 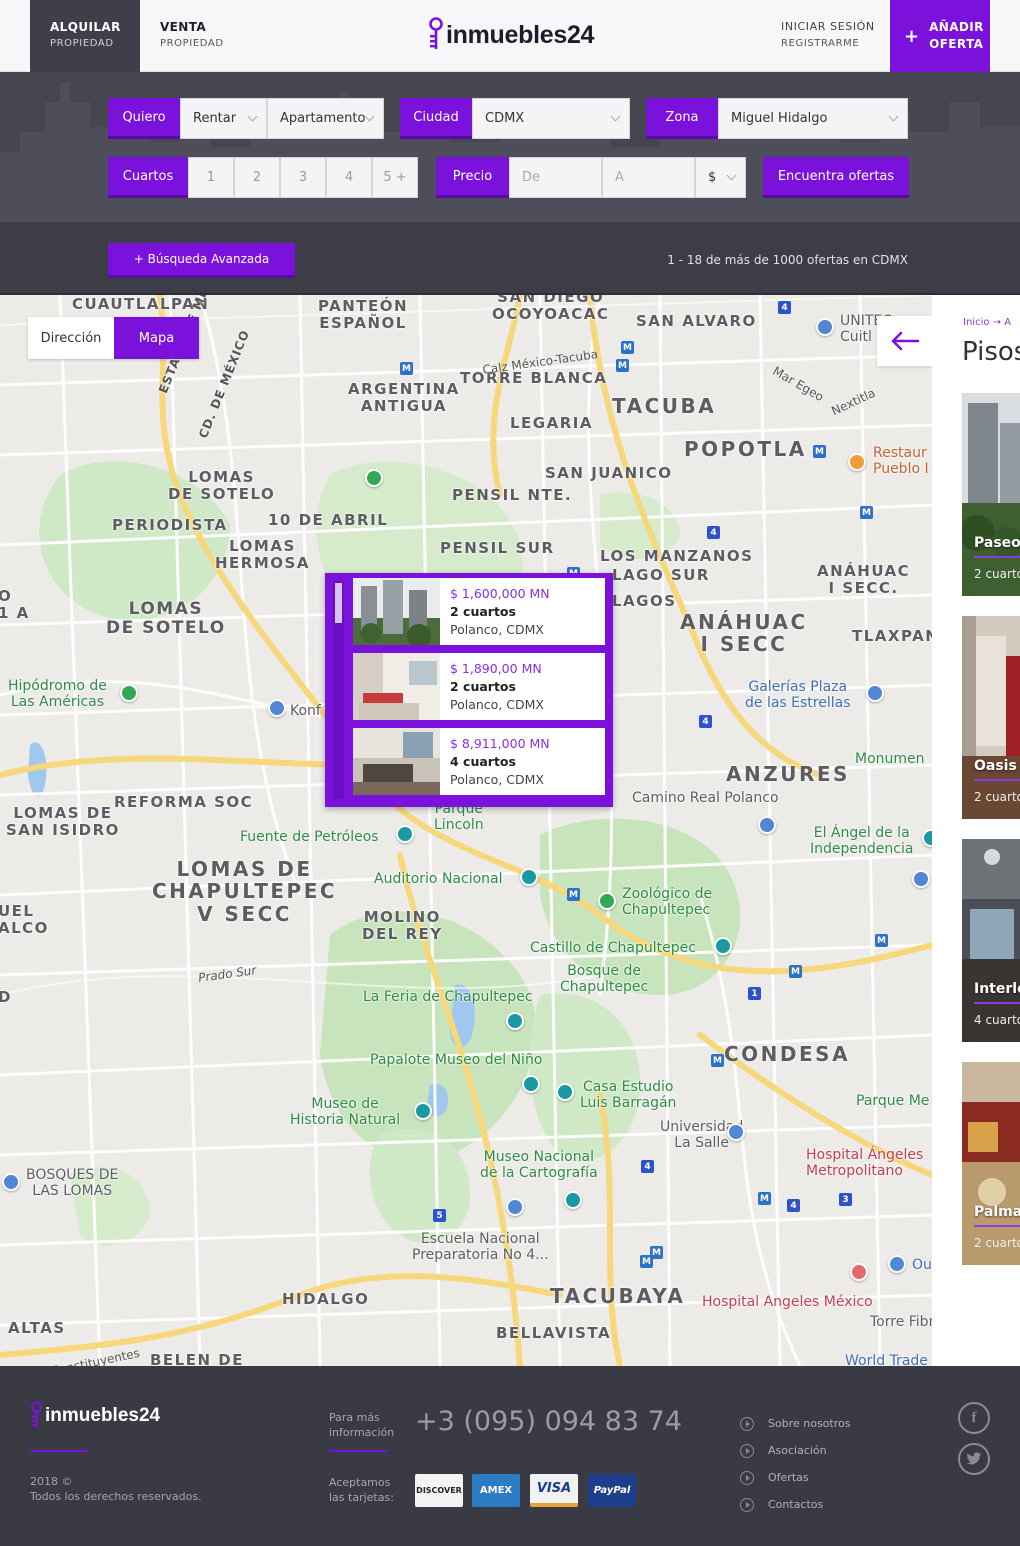 I want to click on hotel-pin-icon, so click(x=767, y=825).